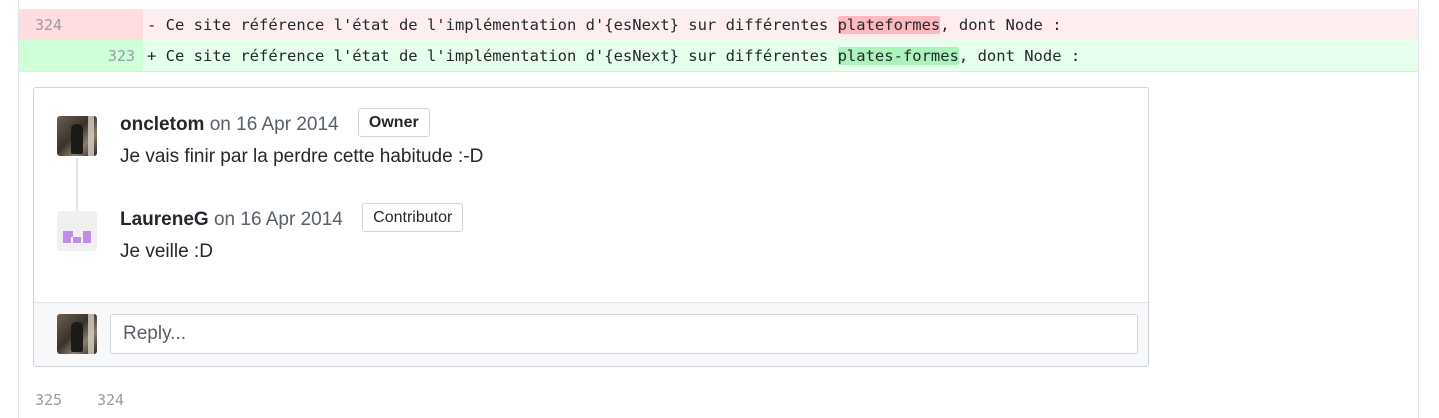 Image resolution: width=1439 pixels, height=418 pixels. What do you see at coordinates (152, 56) in the screenshot?
I see `addition-marker: +` at bounding box center [152, 56].